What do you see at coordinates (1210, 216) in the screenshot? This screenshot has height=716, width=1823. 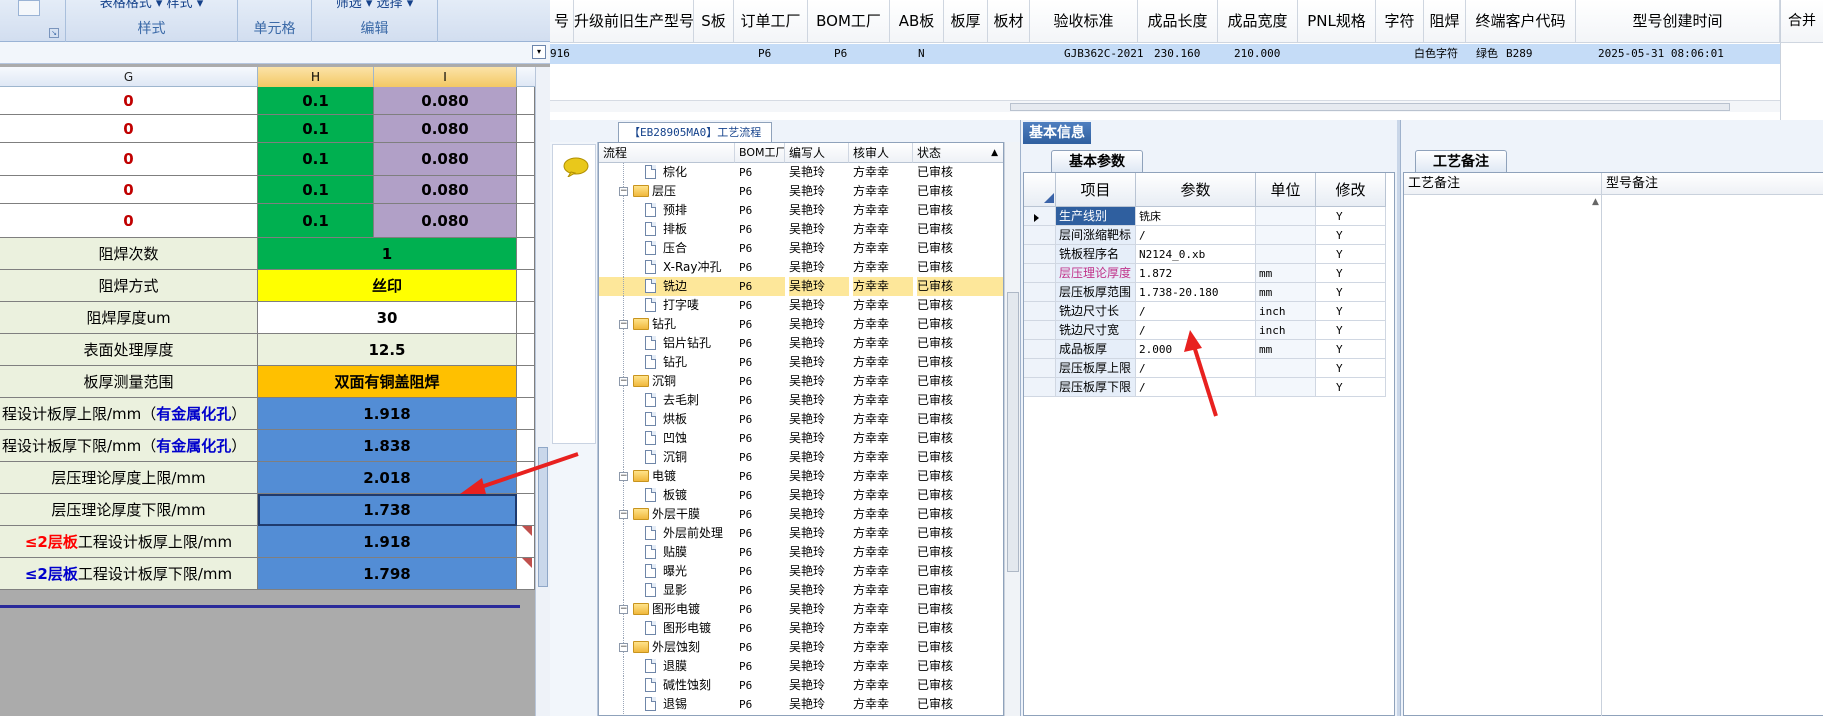 I see `info-row: 生产线别 铣床 Y` at bounding box center [1210, 216].